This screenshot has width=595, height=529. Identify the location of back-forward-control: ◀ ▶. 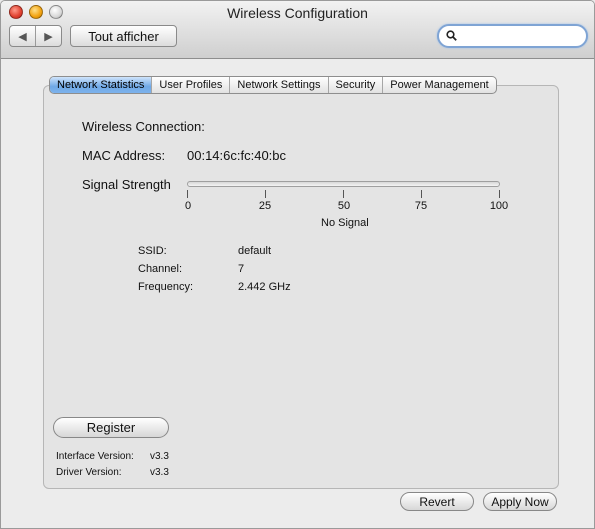
(35, 36).